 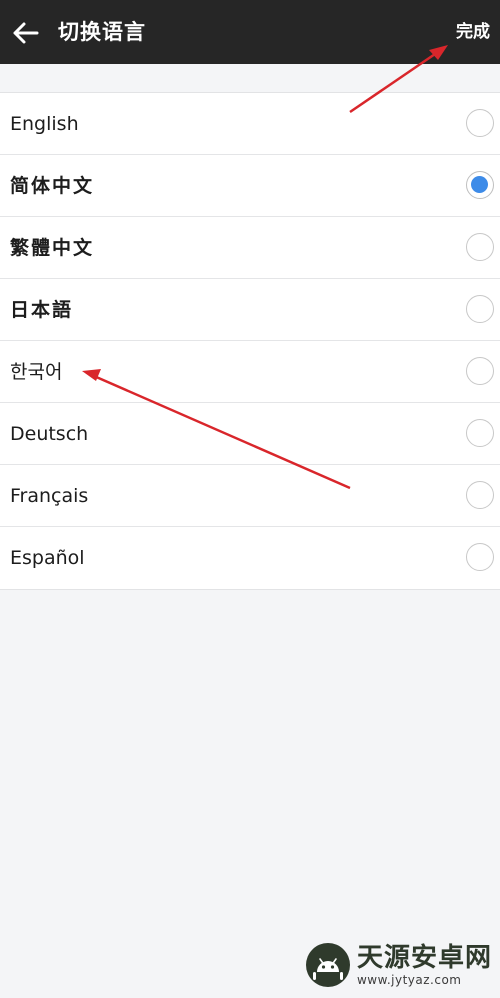 I want to click on language-row-english: English, so click(x=250, y=124).